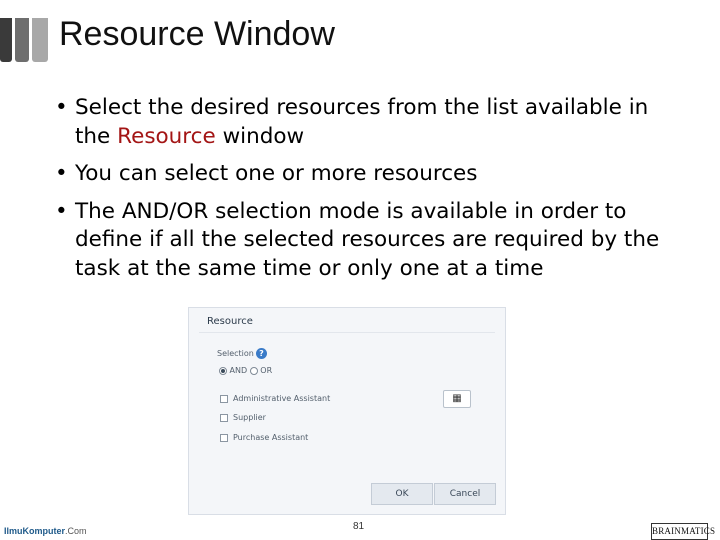 The width and height of the screenshot is (720, 540). I want to click on bullet-text-tail: window, so click(260, 136).